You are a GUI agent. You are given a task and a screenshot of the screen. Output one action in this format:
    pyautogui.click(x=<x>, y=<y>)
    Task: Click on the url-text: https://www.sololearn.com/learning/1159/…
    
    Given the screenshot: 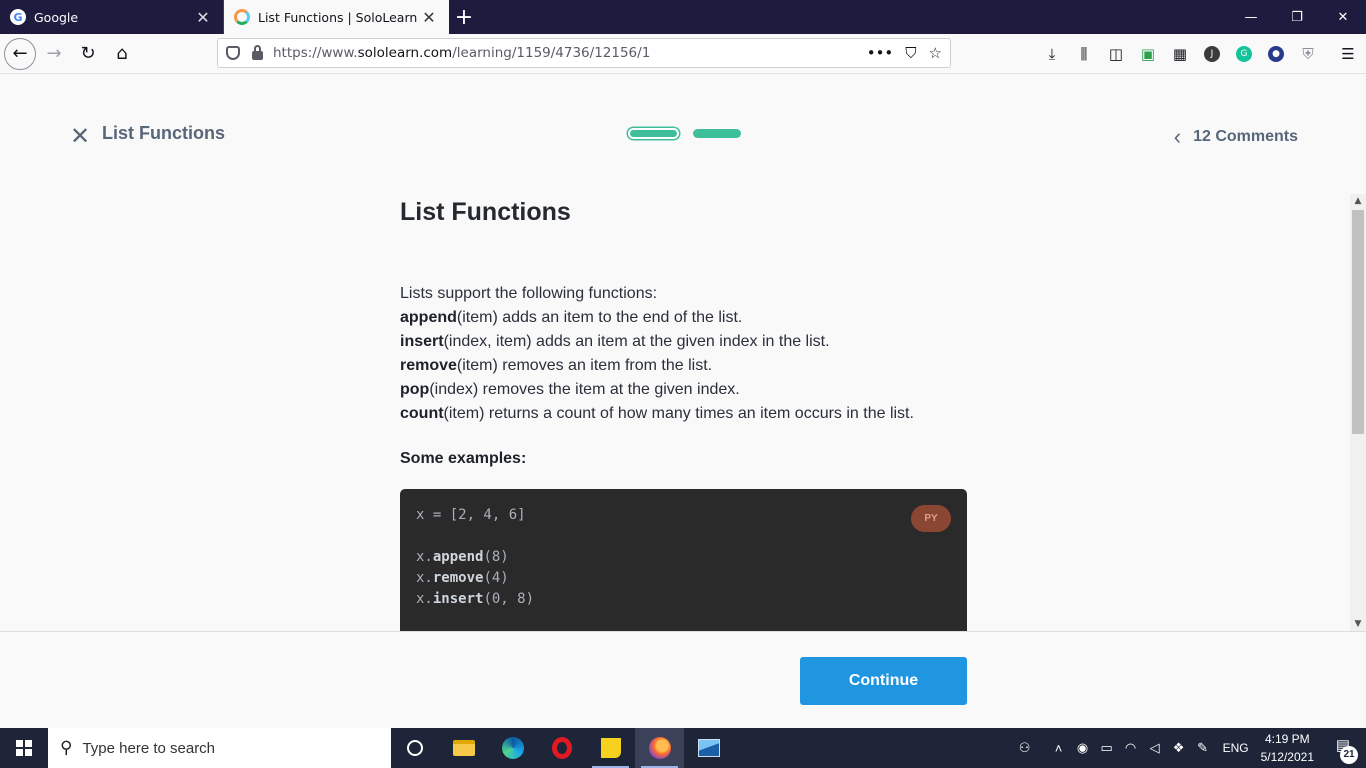 What is the action you would take?
    pyautogui.click(x=564, y=53)
    